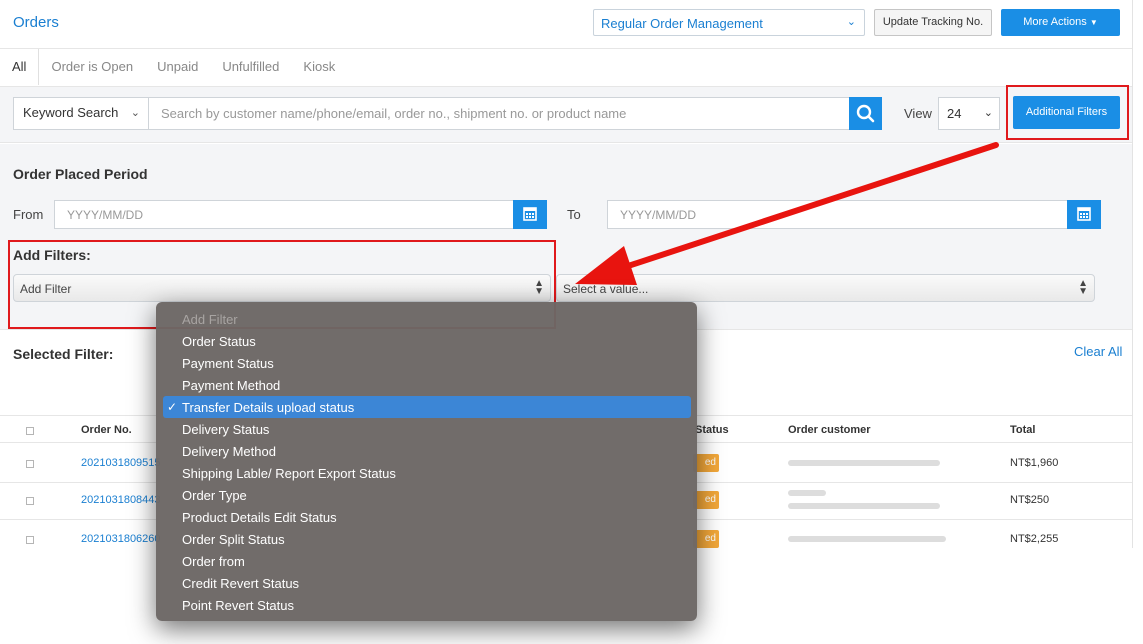 This screenshot has width=1143, height=644. Describe the element at coordinates (233, 539) in the screenshot. I see `menu-item-order-split: Order Split Status` at that location.